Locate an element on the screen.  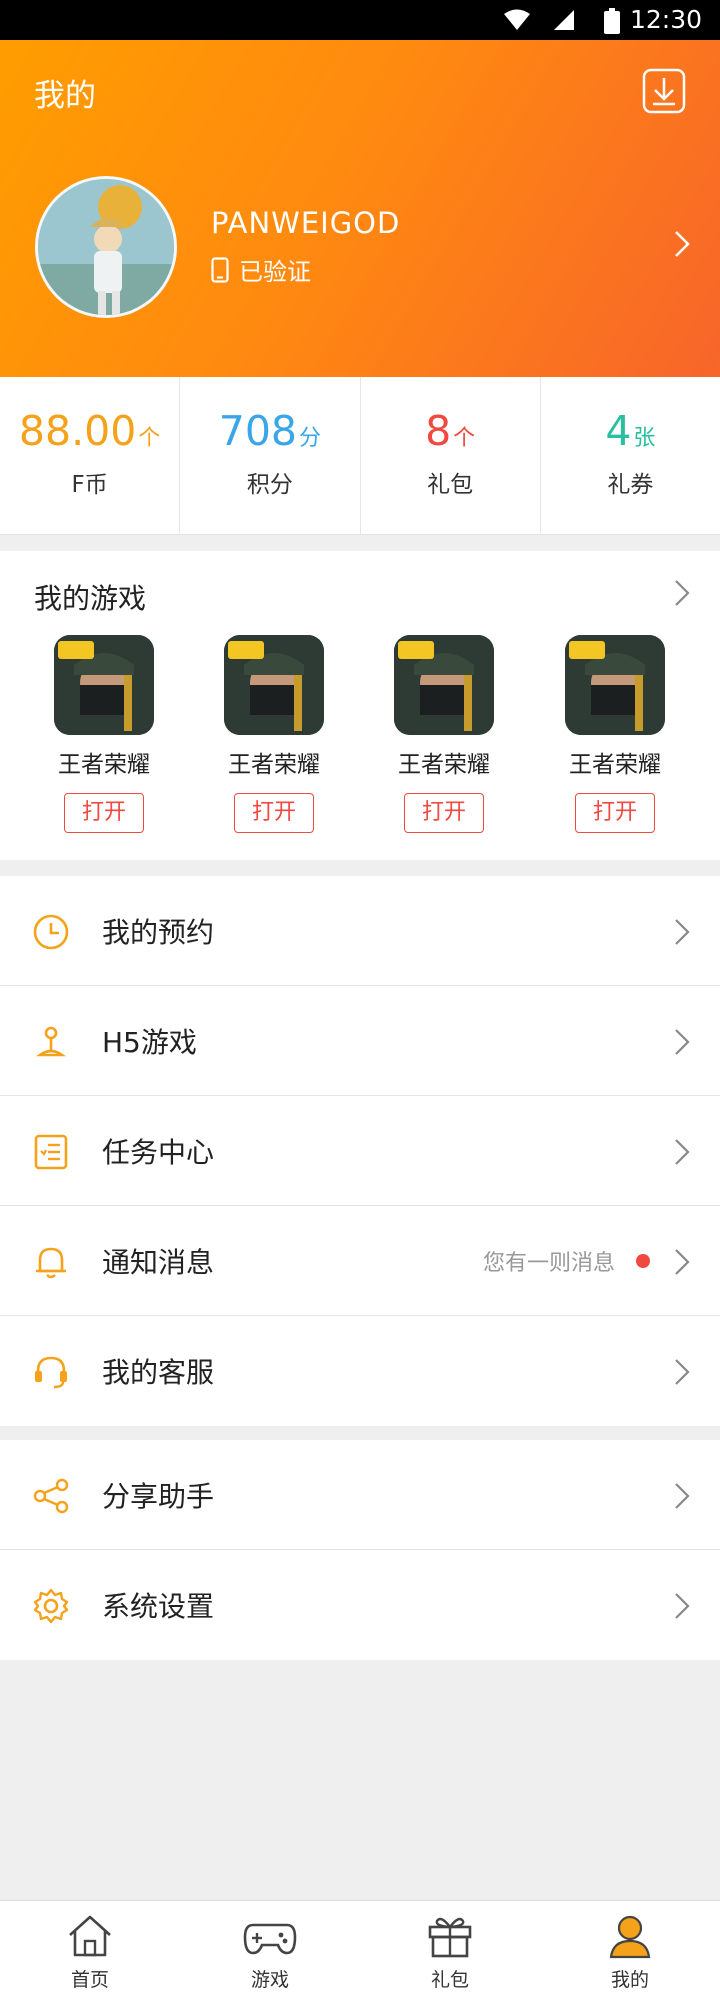
avatar is located at coordinates (106, 247).